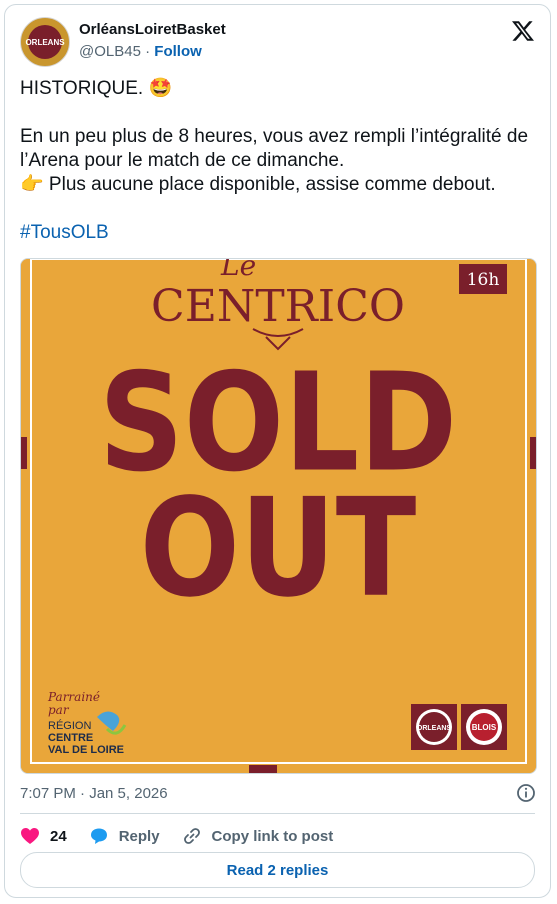 The height and width of the screenshot is (904, 557). I want to click on reply-label: Reply, so click(139, 836).